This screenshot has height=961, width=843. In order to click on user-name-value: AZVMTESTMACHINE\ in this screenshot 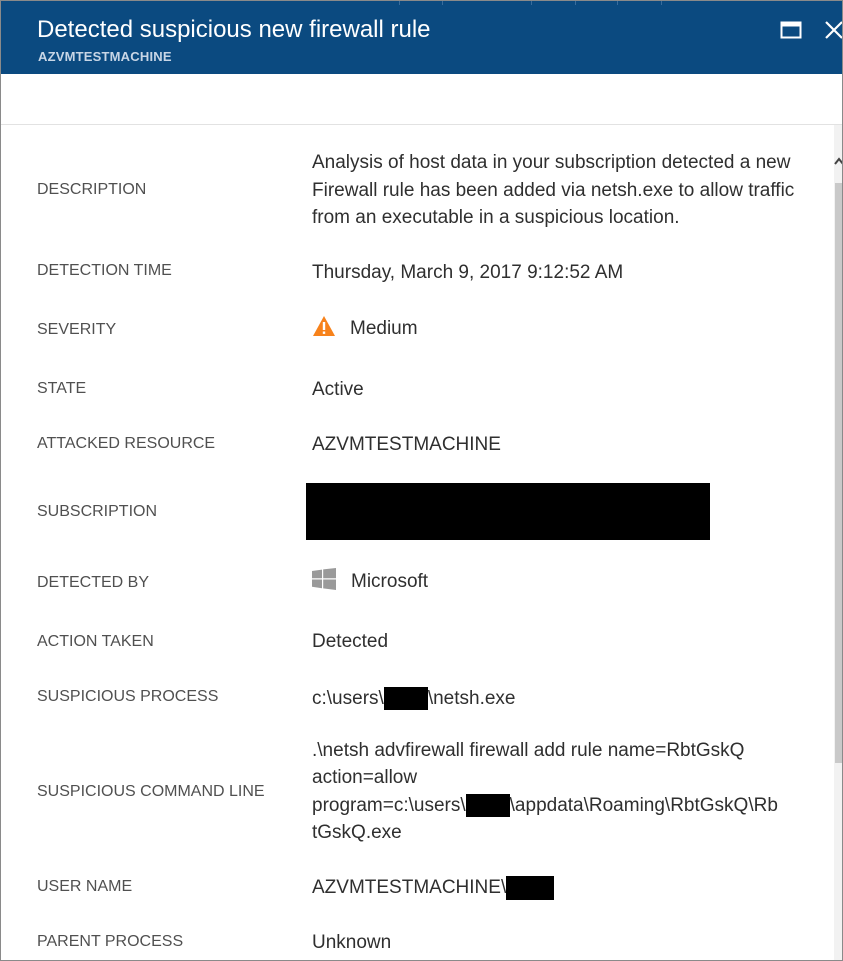, I will do `click(433, 888)`.